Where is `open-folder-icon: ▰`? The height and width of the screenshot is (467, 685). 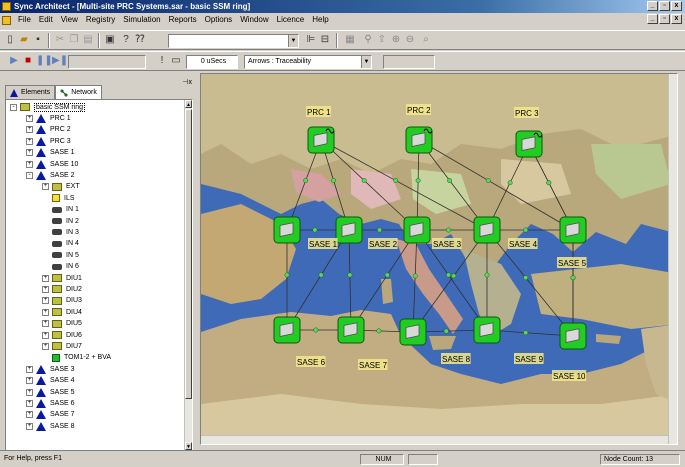 open-folder-icon: ▰ is located at coordinates (24, 40).